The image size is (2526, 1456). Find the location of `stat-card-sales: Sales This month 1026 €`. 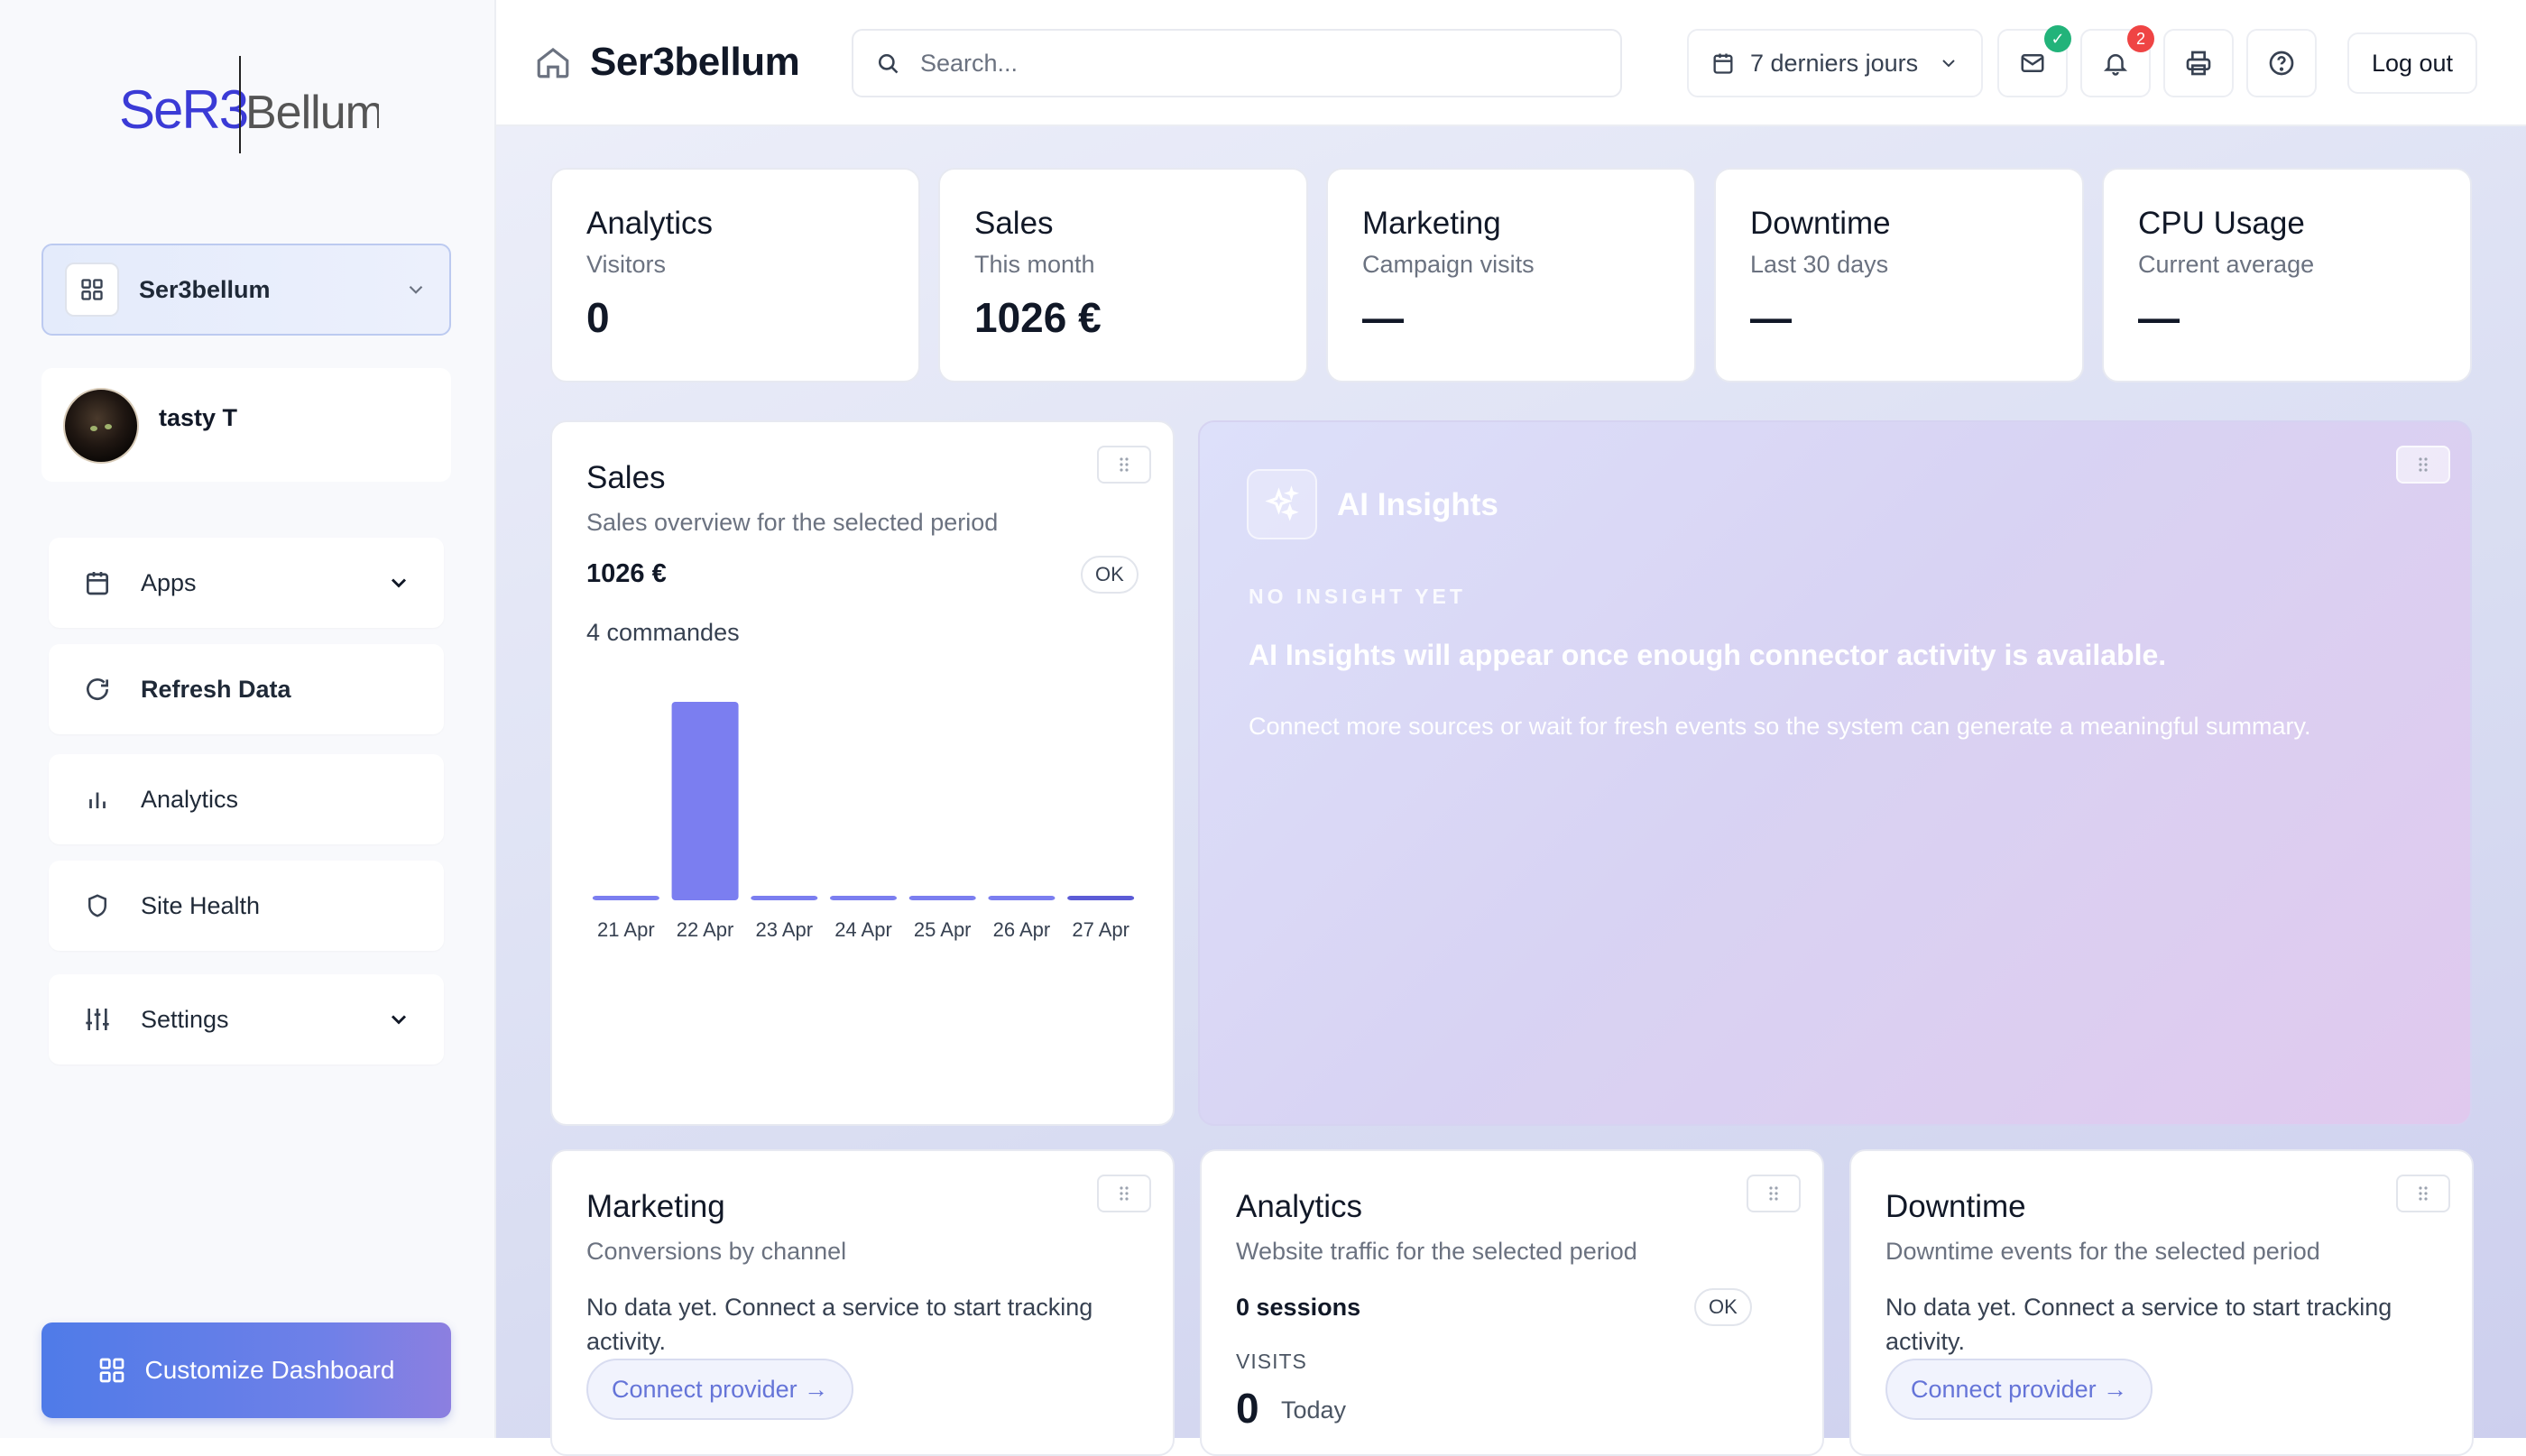

stat-card-sales: Sales This month 1026 € is located at coordinates (1123, 275).